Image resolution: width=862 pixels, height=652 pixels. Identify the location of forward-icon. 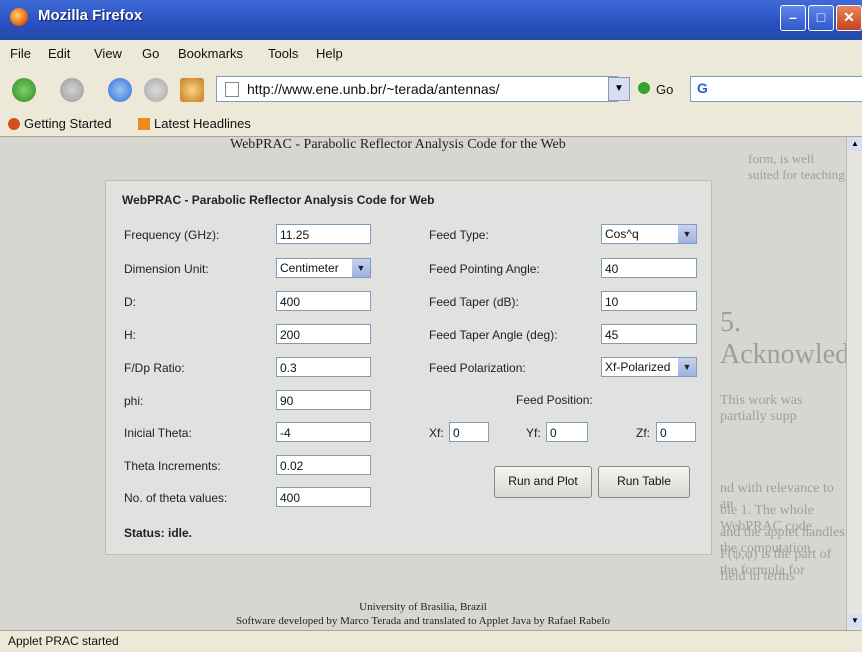
(72, 90).